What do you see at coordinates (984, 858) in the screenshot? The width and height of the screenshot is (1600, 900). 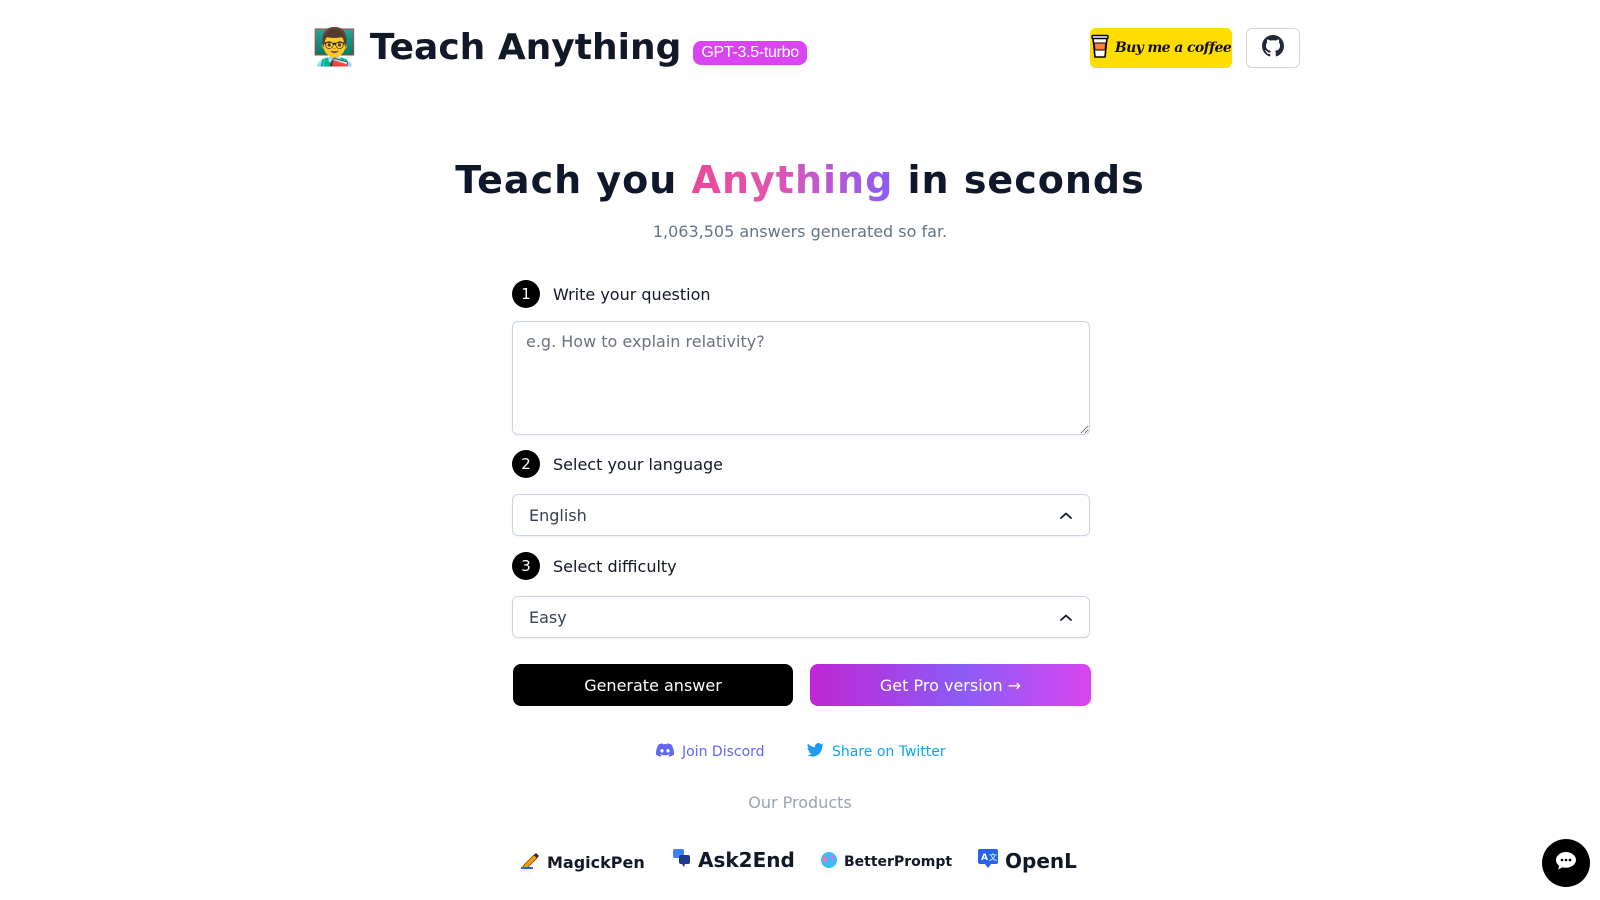 I see `svg-text: A` at bounding box center [984, 858].